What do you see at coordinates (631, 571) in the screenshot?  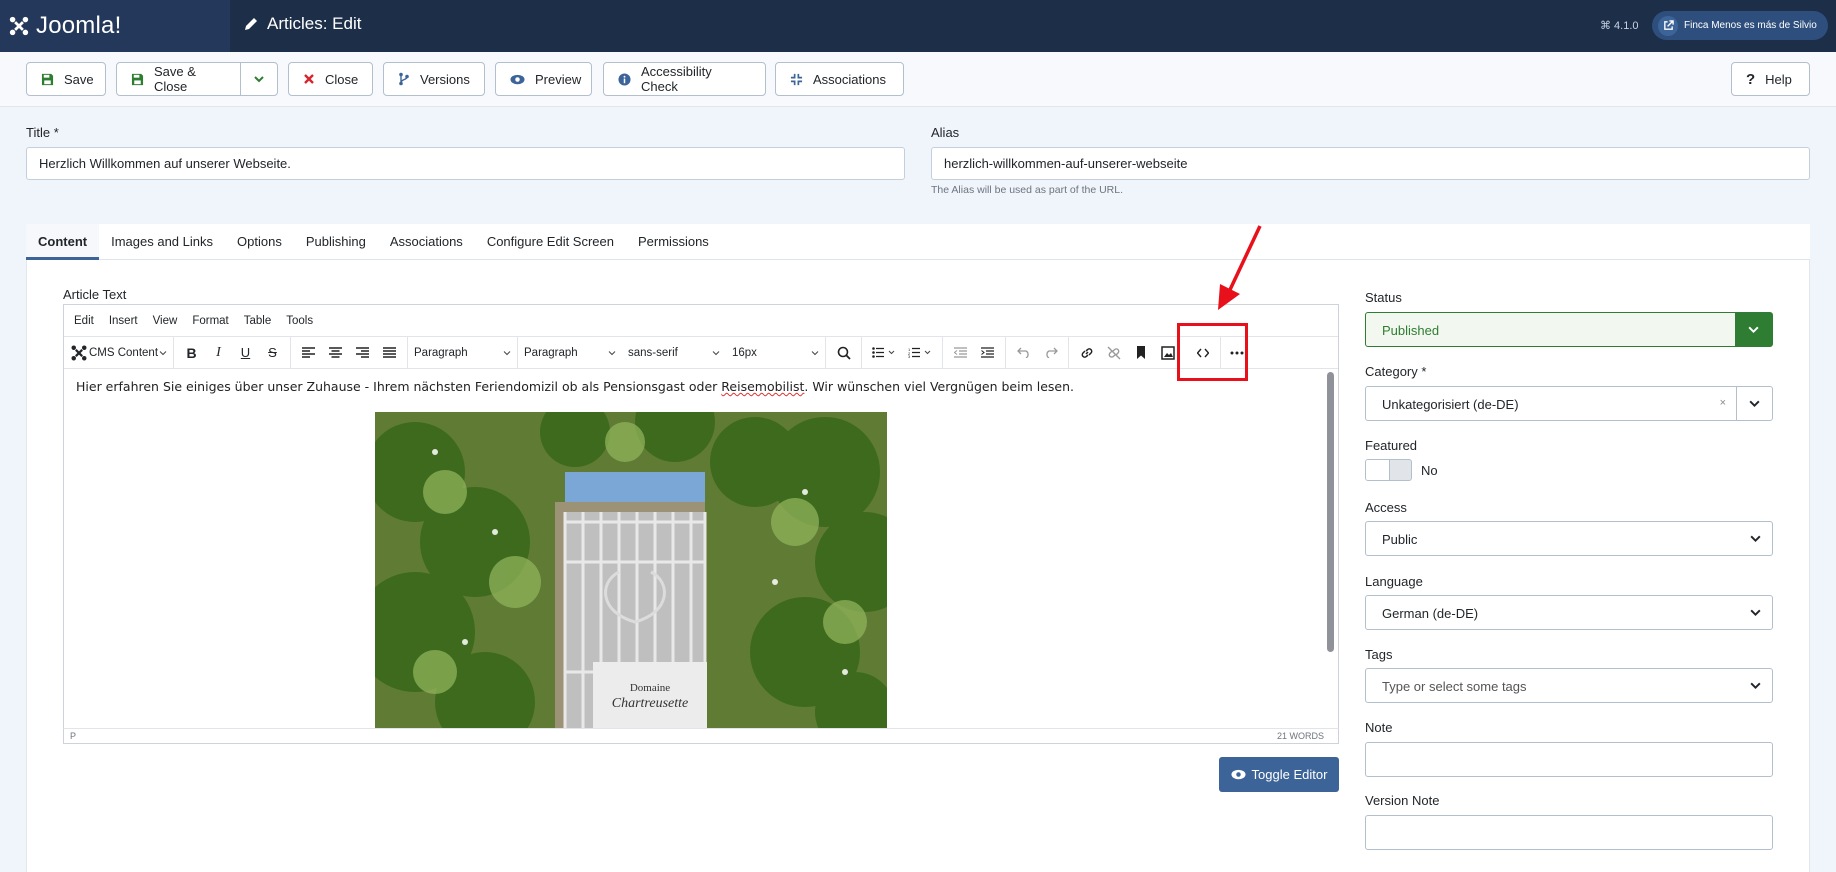 I see `article-image: Domaine Chartreusette` at bounding box center [631, 571].